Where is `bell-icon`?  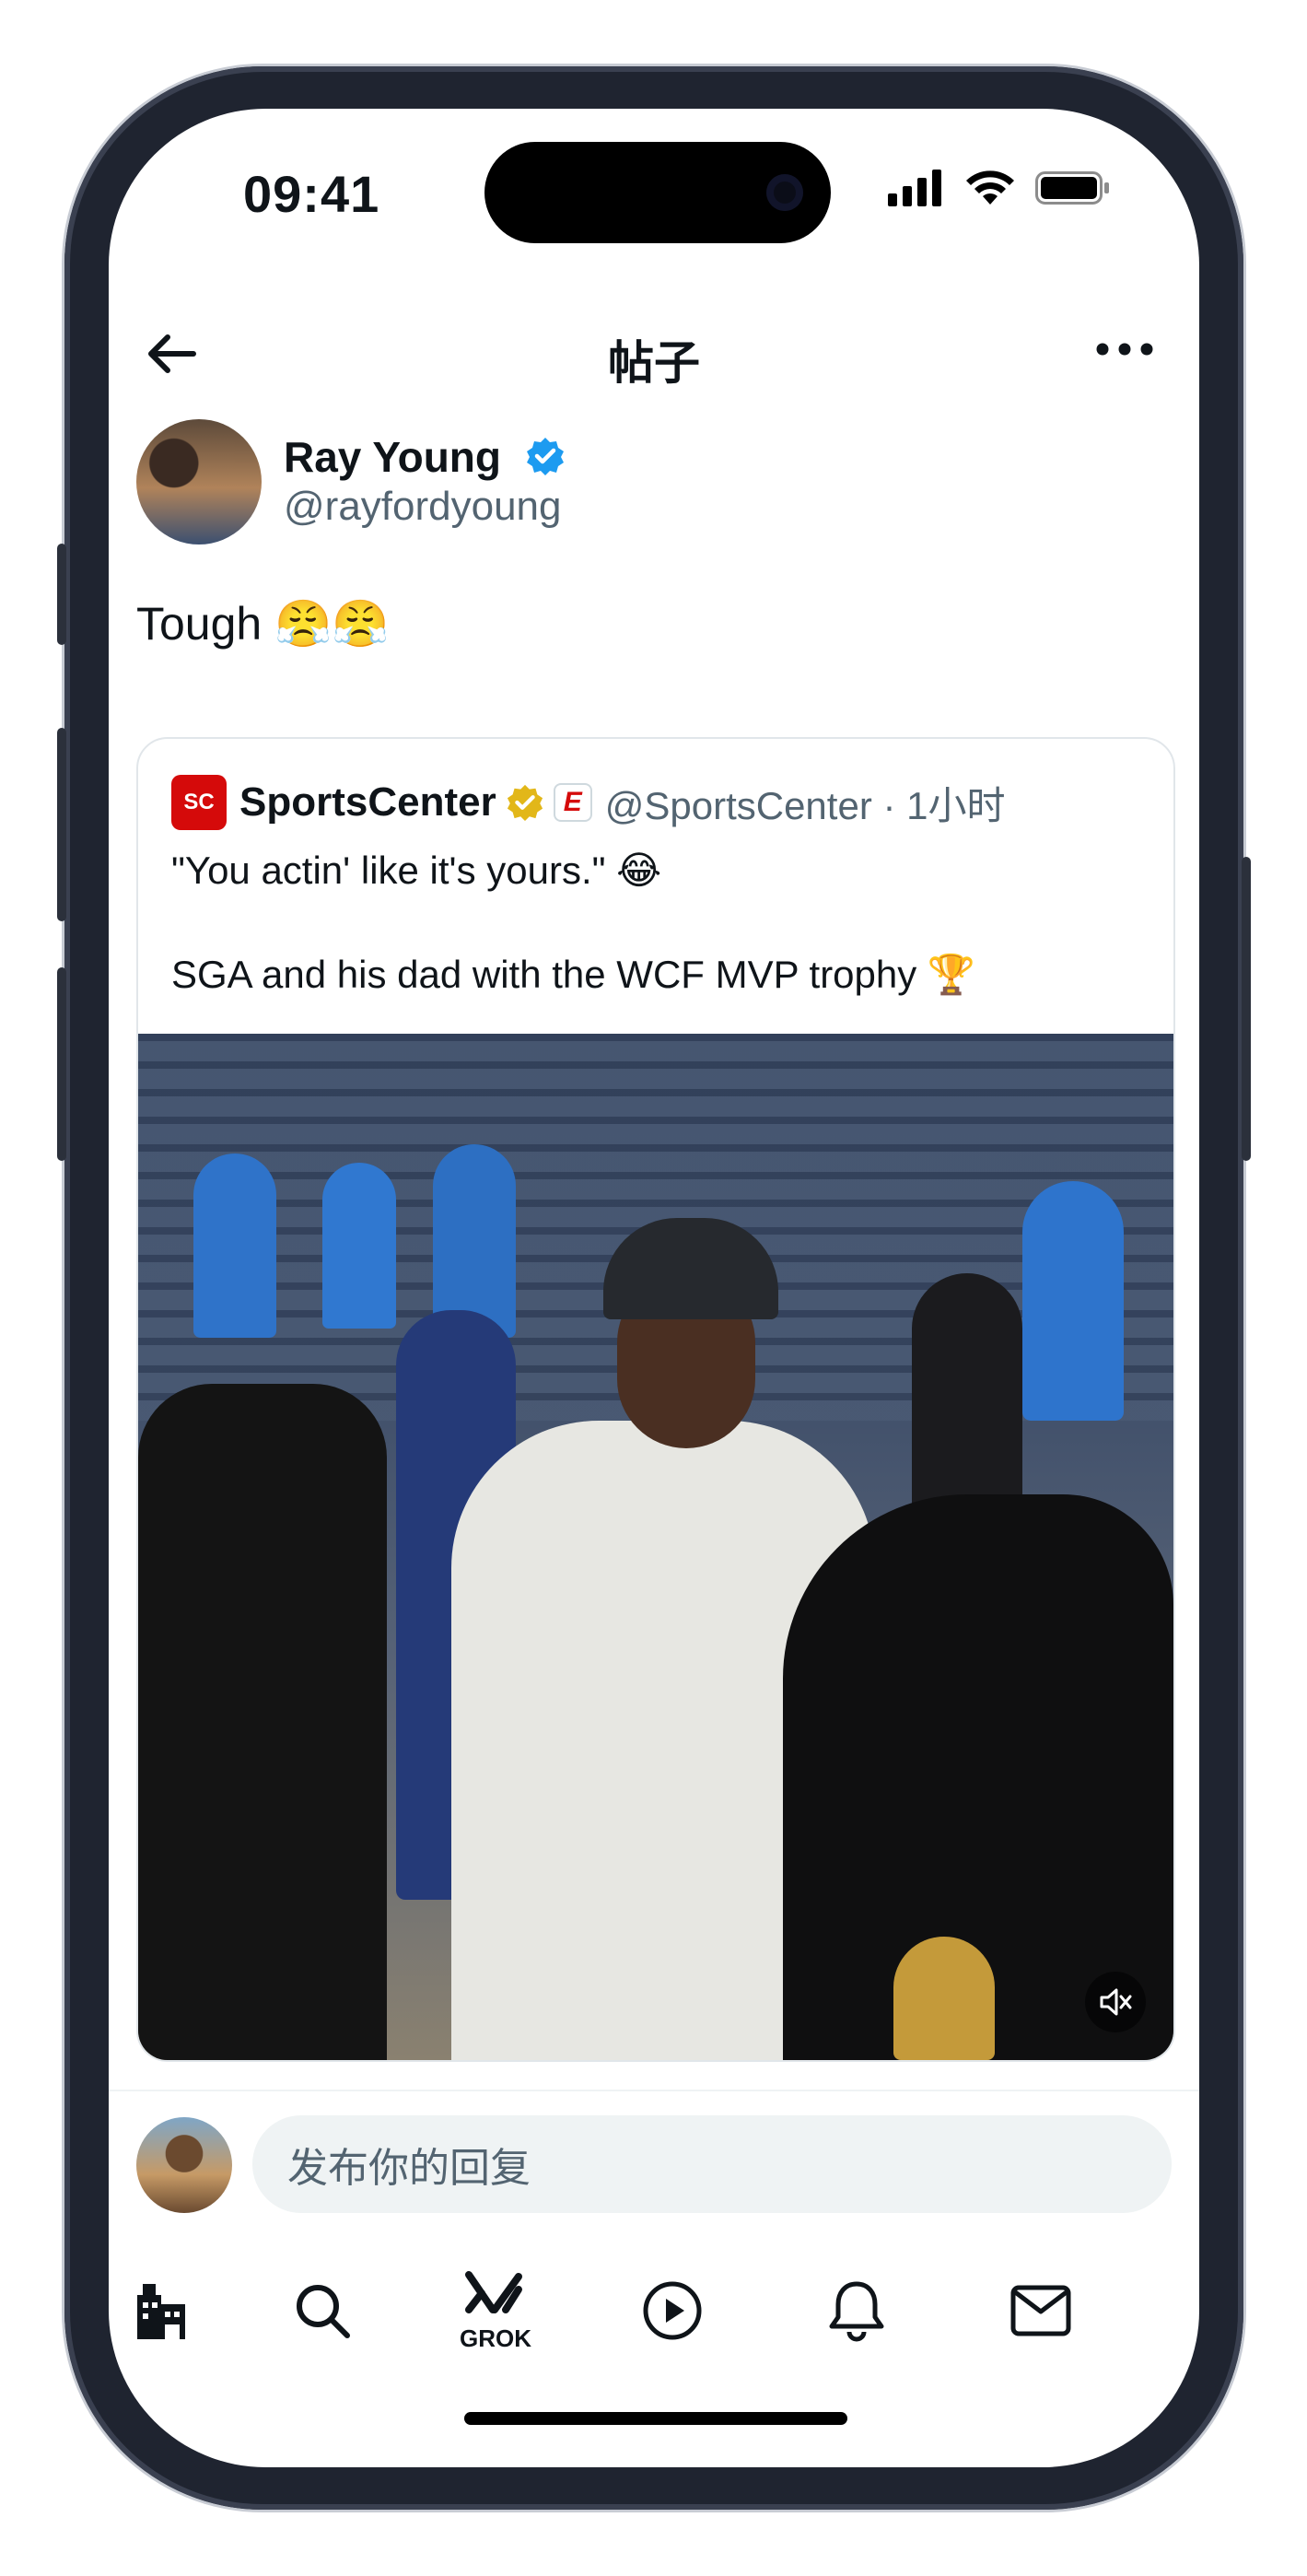
bell-icon is located at coordinates (857, 2311).